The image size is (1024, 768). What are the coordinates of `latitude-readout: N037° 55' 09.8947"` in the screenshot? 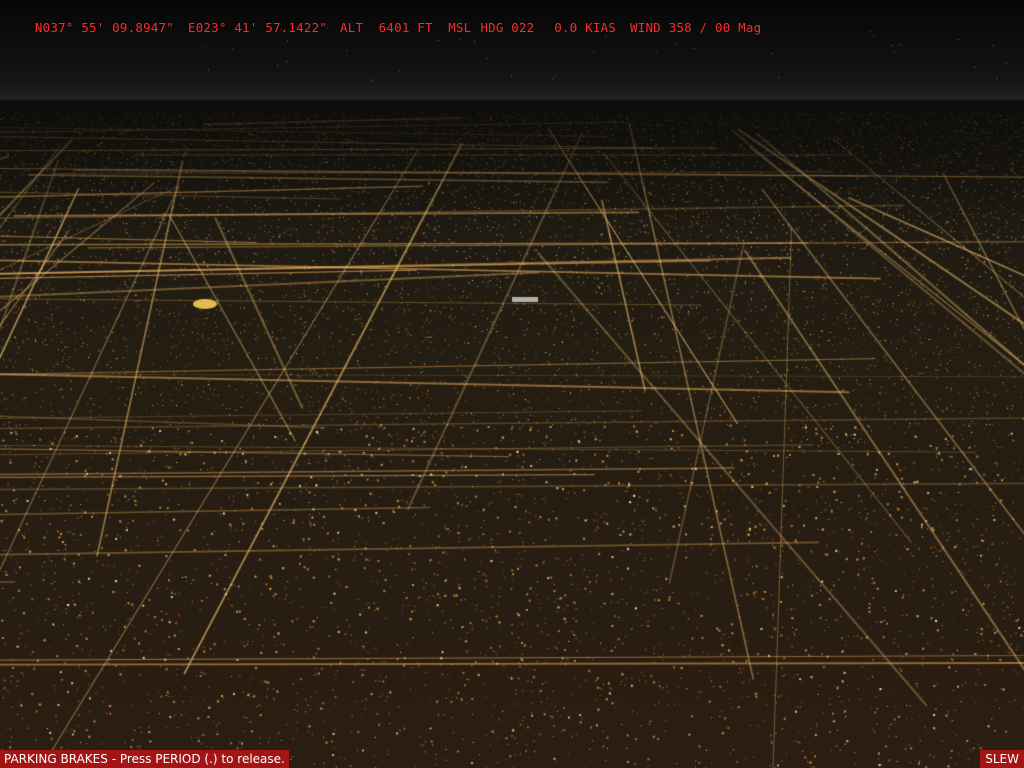 It's located at (104, 27).